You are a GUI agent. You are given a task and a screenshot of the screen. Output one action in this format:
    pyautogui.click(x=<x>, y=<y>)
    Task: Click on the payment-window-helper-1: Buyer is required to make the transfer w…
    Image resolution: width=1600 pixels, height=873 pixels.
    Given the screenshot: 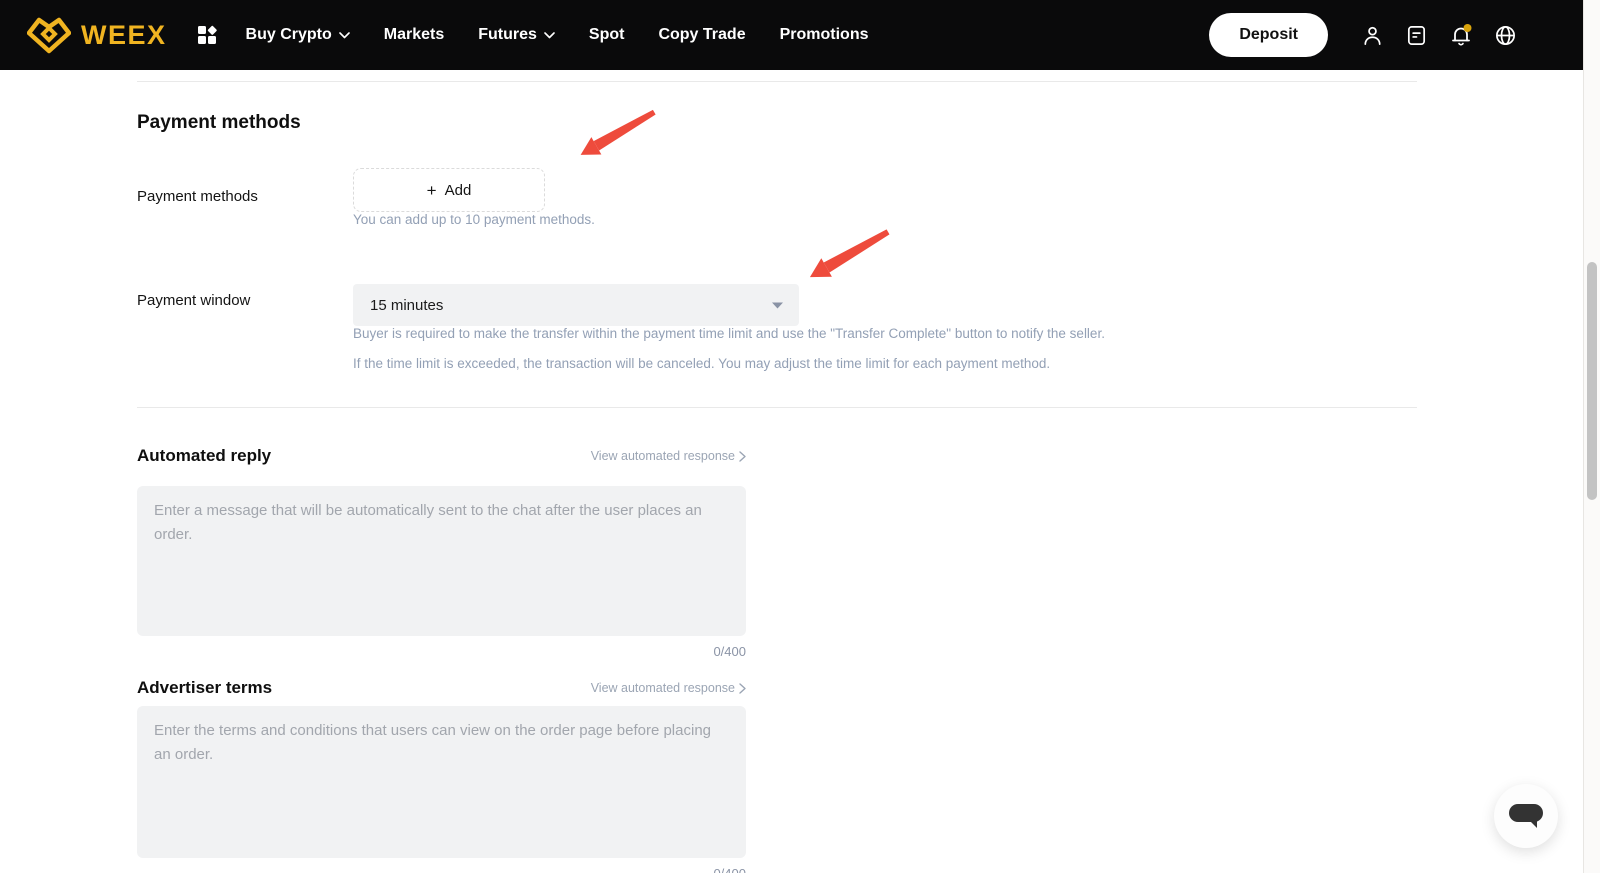 What is the action you would take?
    pyautogui.click(x=729, y=333)
    